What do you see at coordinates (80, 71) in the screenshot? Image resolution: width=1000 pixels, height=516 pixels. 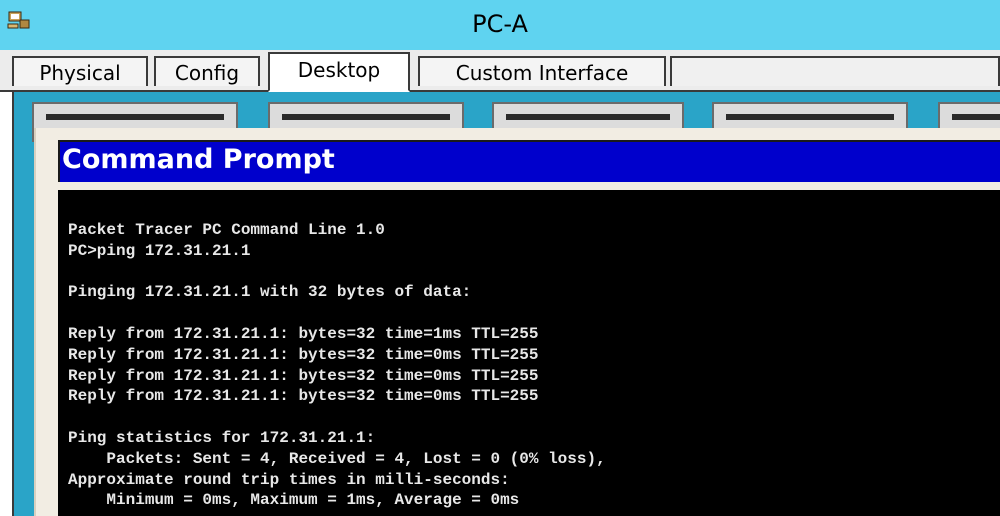 I see `tab-physical: Physical` at bounding box center [80, 71].